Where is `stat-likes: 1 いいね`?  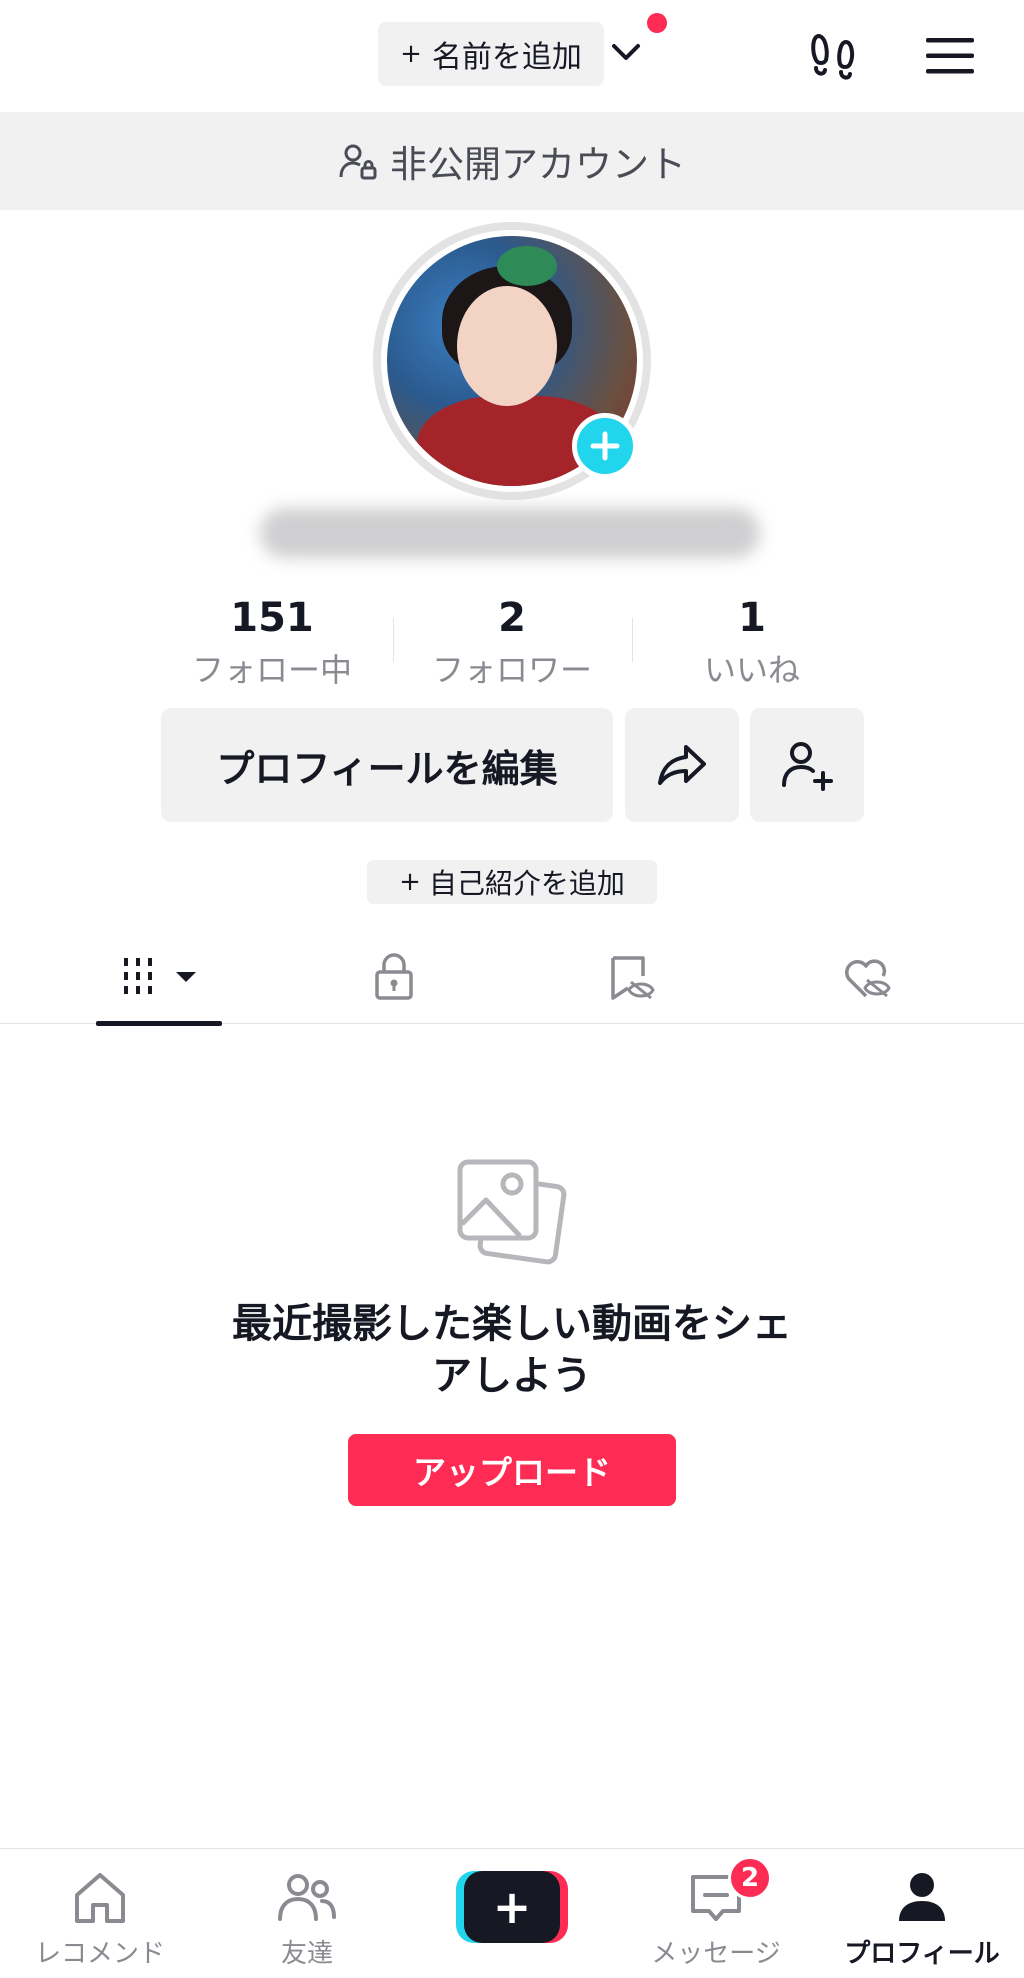
stat-likes: 1 いいね is located at coordinates (752, 641).